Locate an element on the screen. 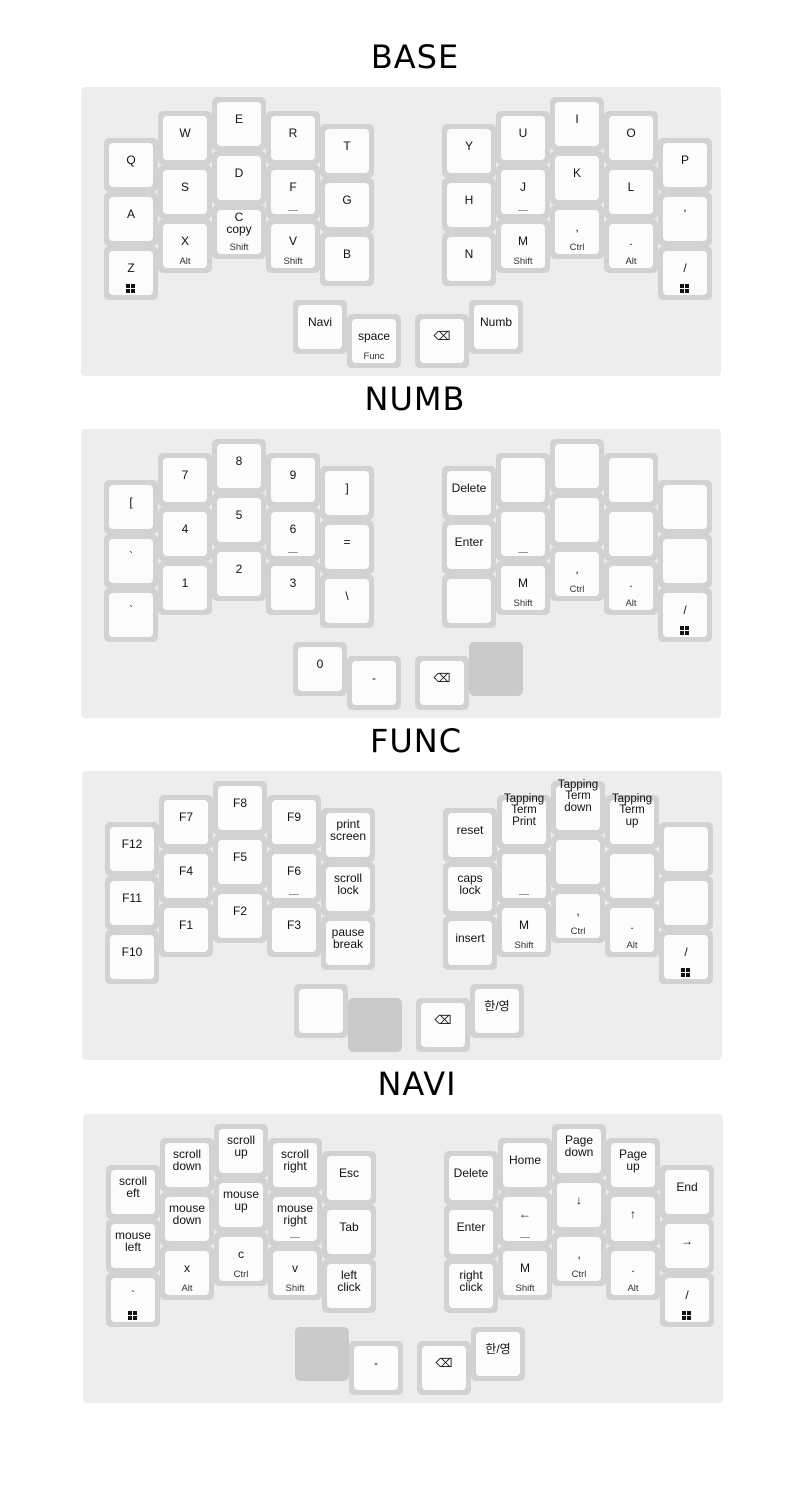 The width and height of the screenshot is (800, 1500). layer-title-func: FUNC is located at coordinates (416, 741).